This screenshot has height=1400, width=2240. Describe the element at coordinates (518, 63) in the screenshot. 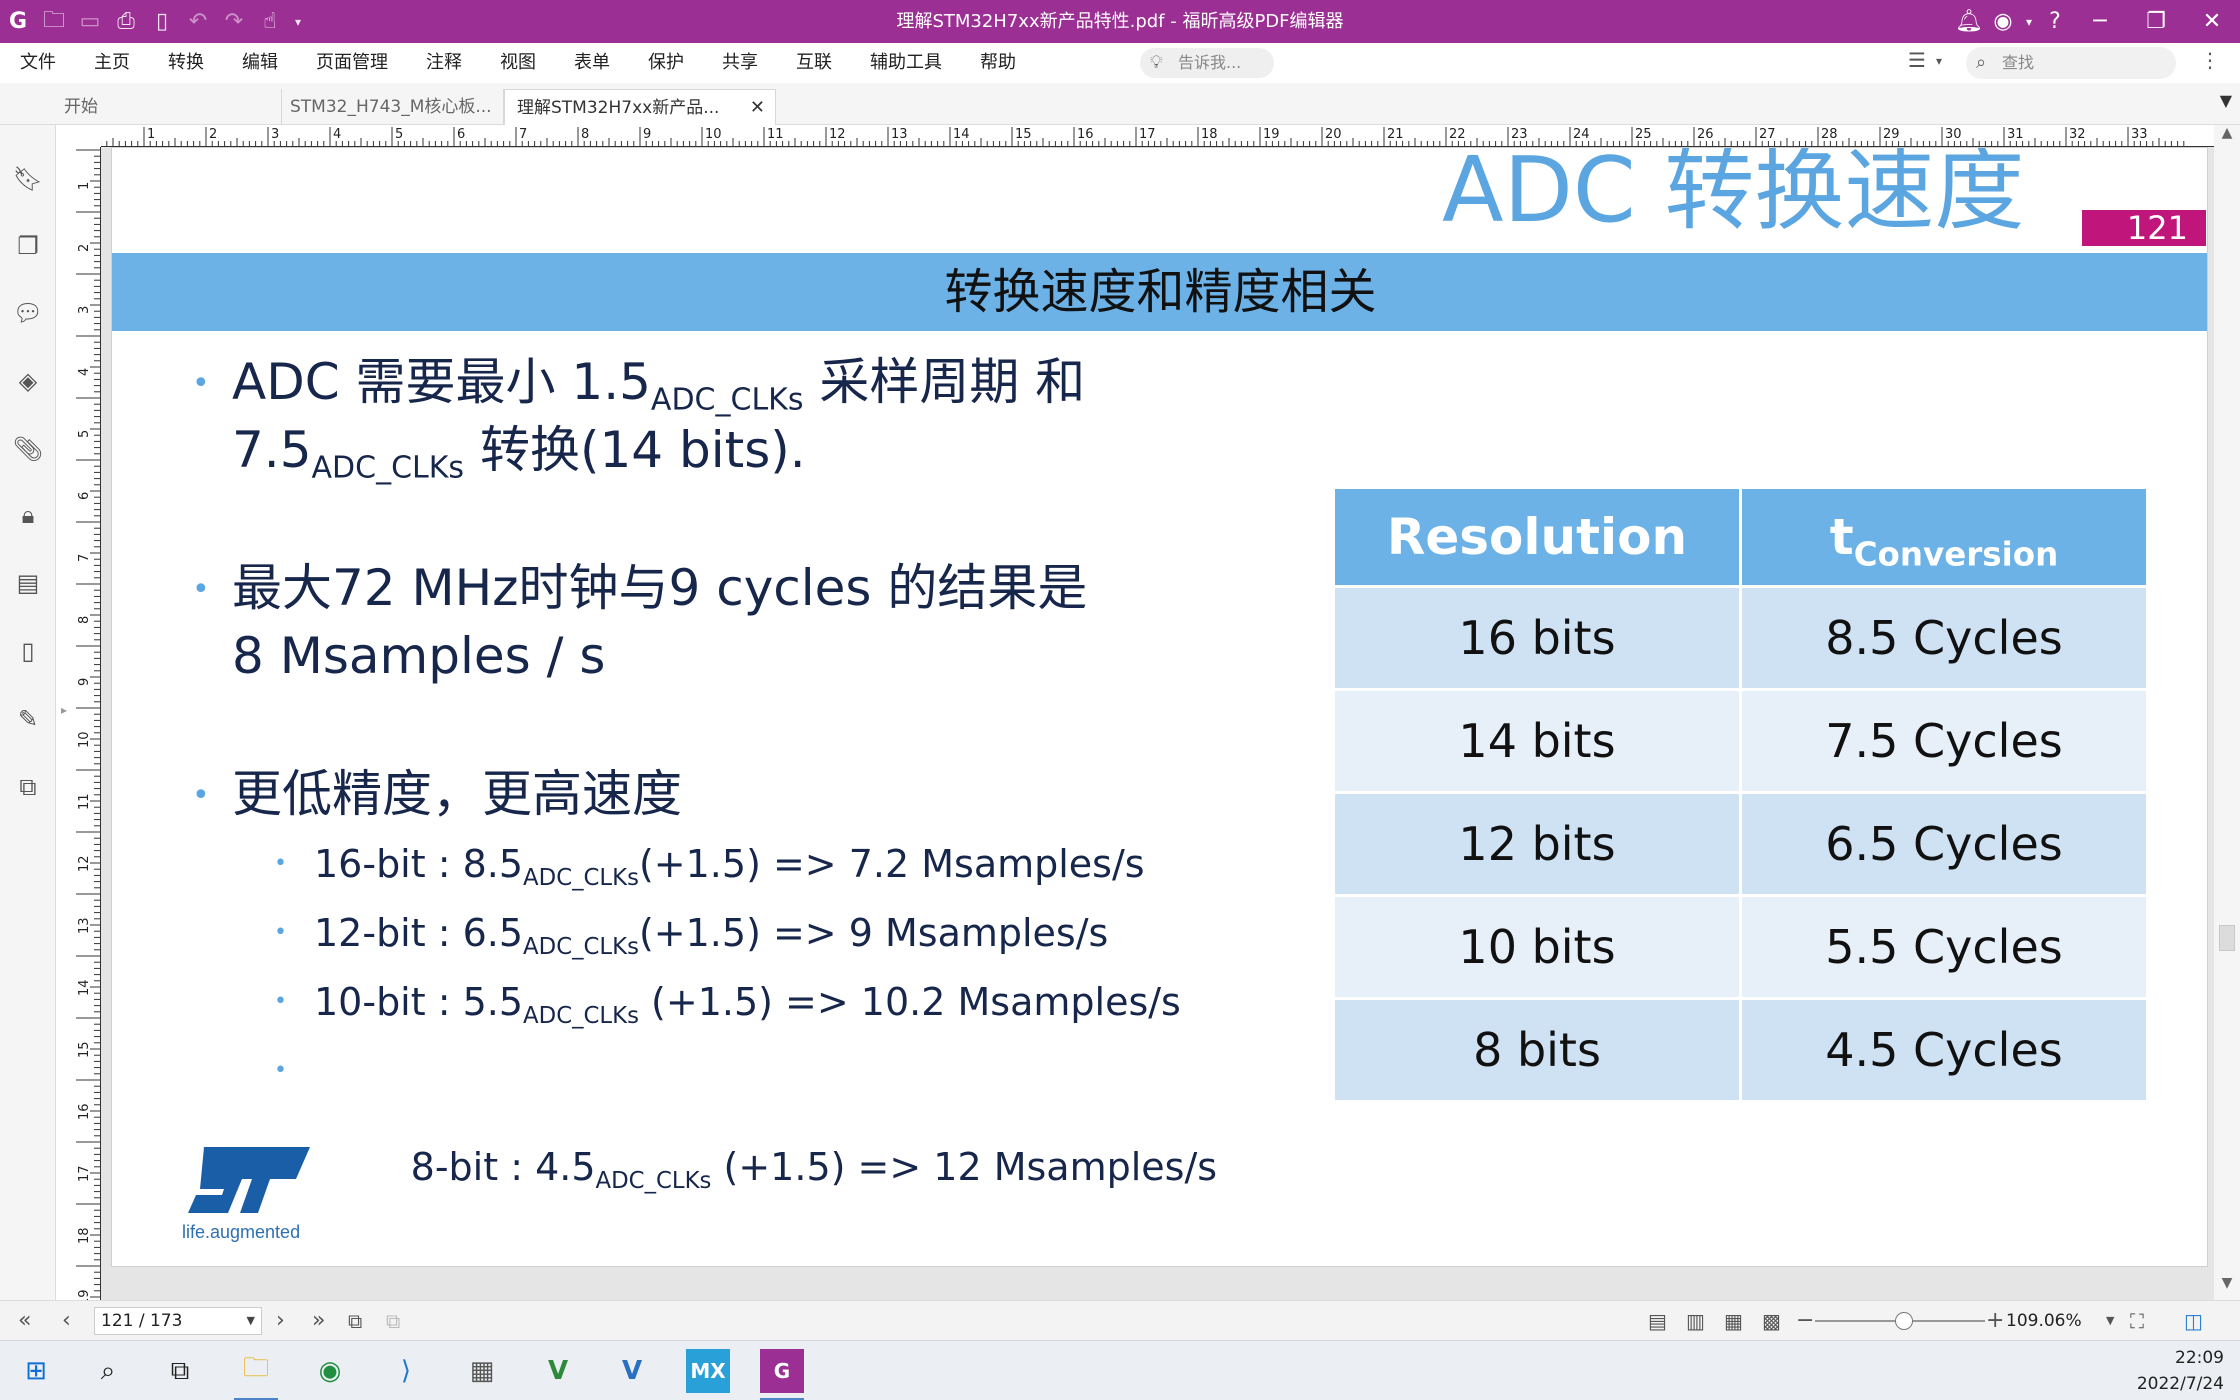

I see `menu-view: 视图` at that location.